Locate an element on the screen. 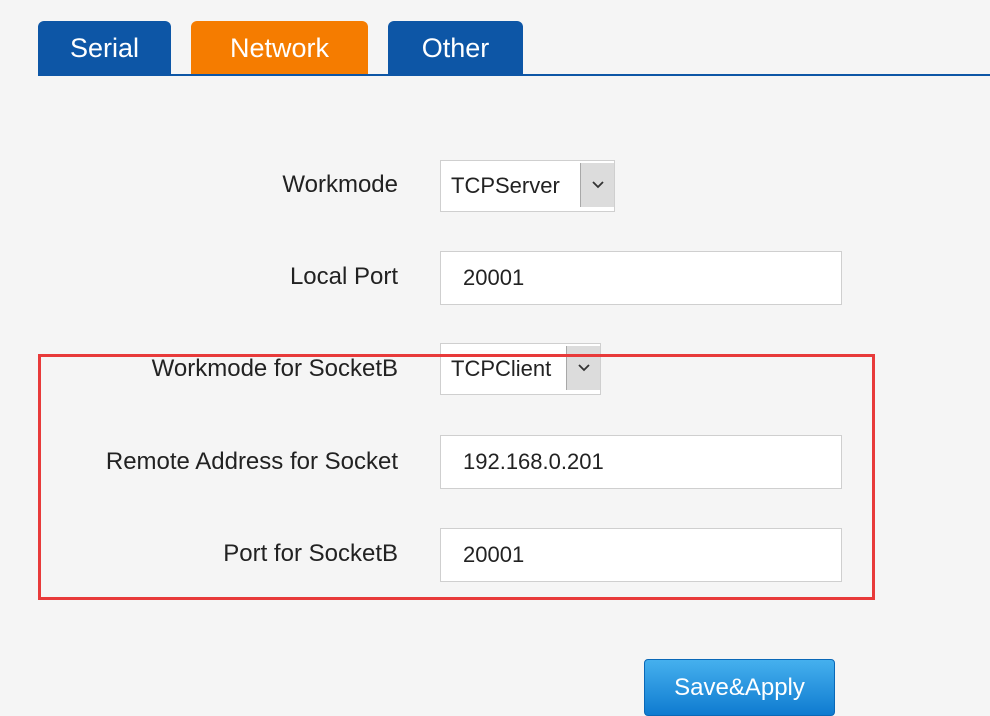 This screenshot has width=990, height=716. workmode-select-value: TCPServer is located at coordinates (505, 185).